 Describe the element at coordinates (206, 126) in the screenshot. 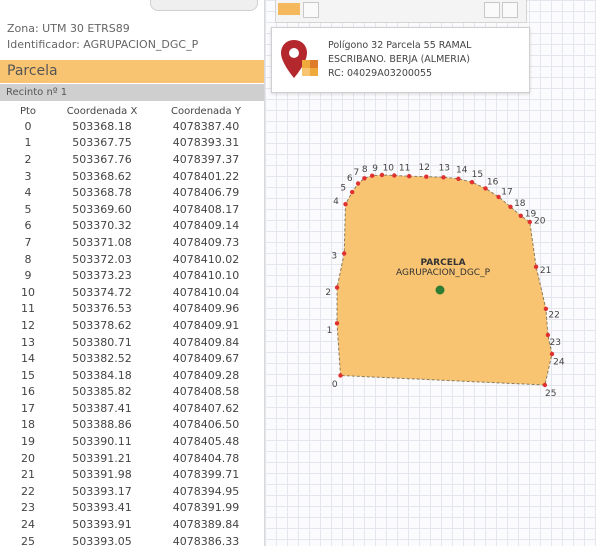

I see `y-cell: 4078387.40` at that location.